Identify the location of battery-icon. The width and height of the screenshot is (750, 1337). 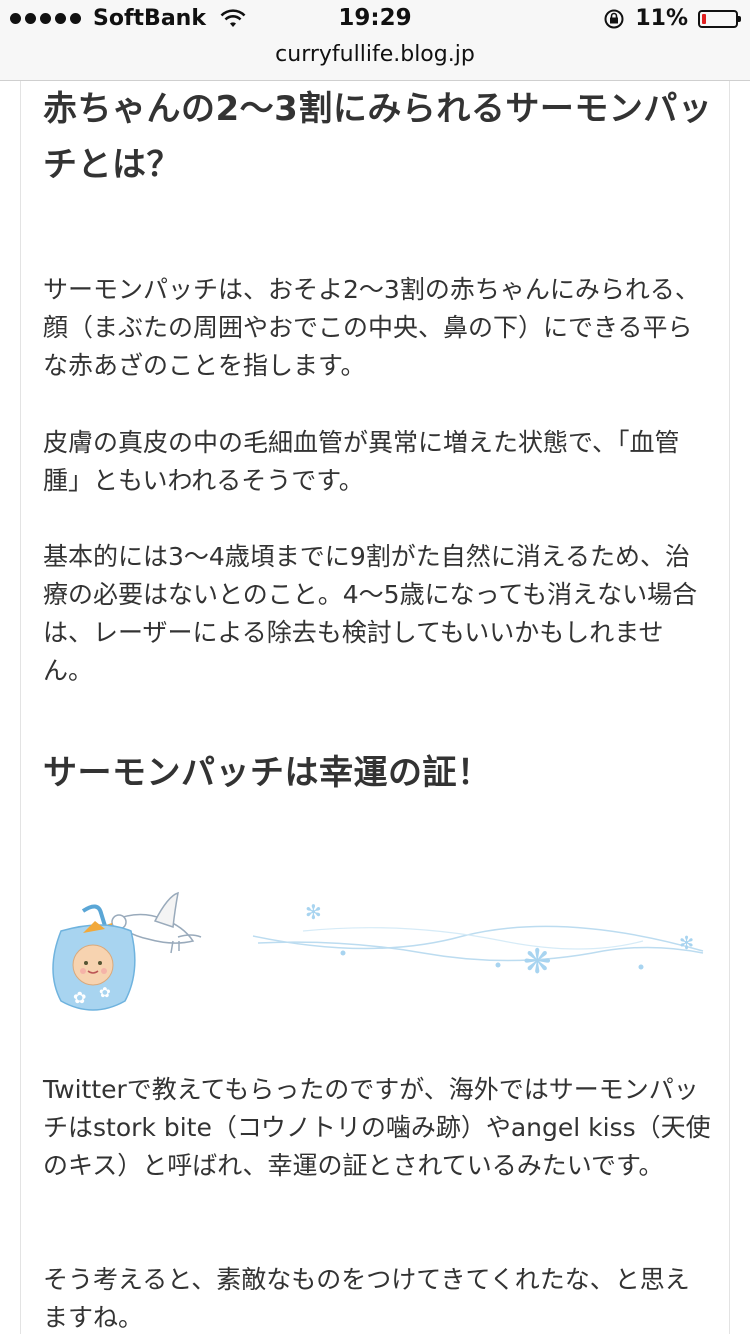
(719, 18).